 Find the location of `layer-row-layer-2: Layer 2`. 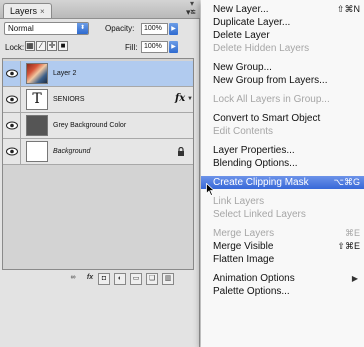

layer-row-layer-2: Layer 2 is located at coordinates (98, 74).